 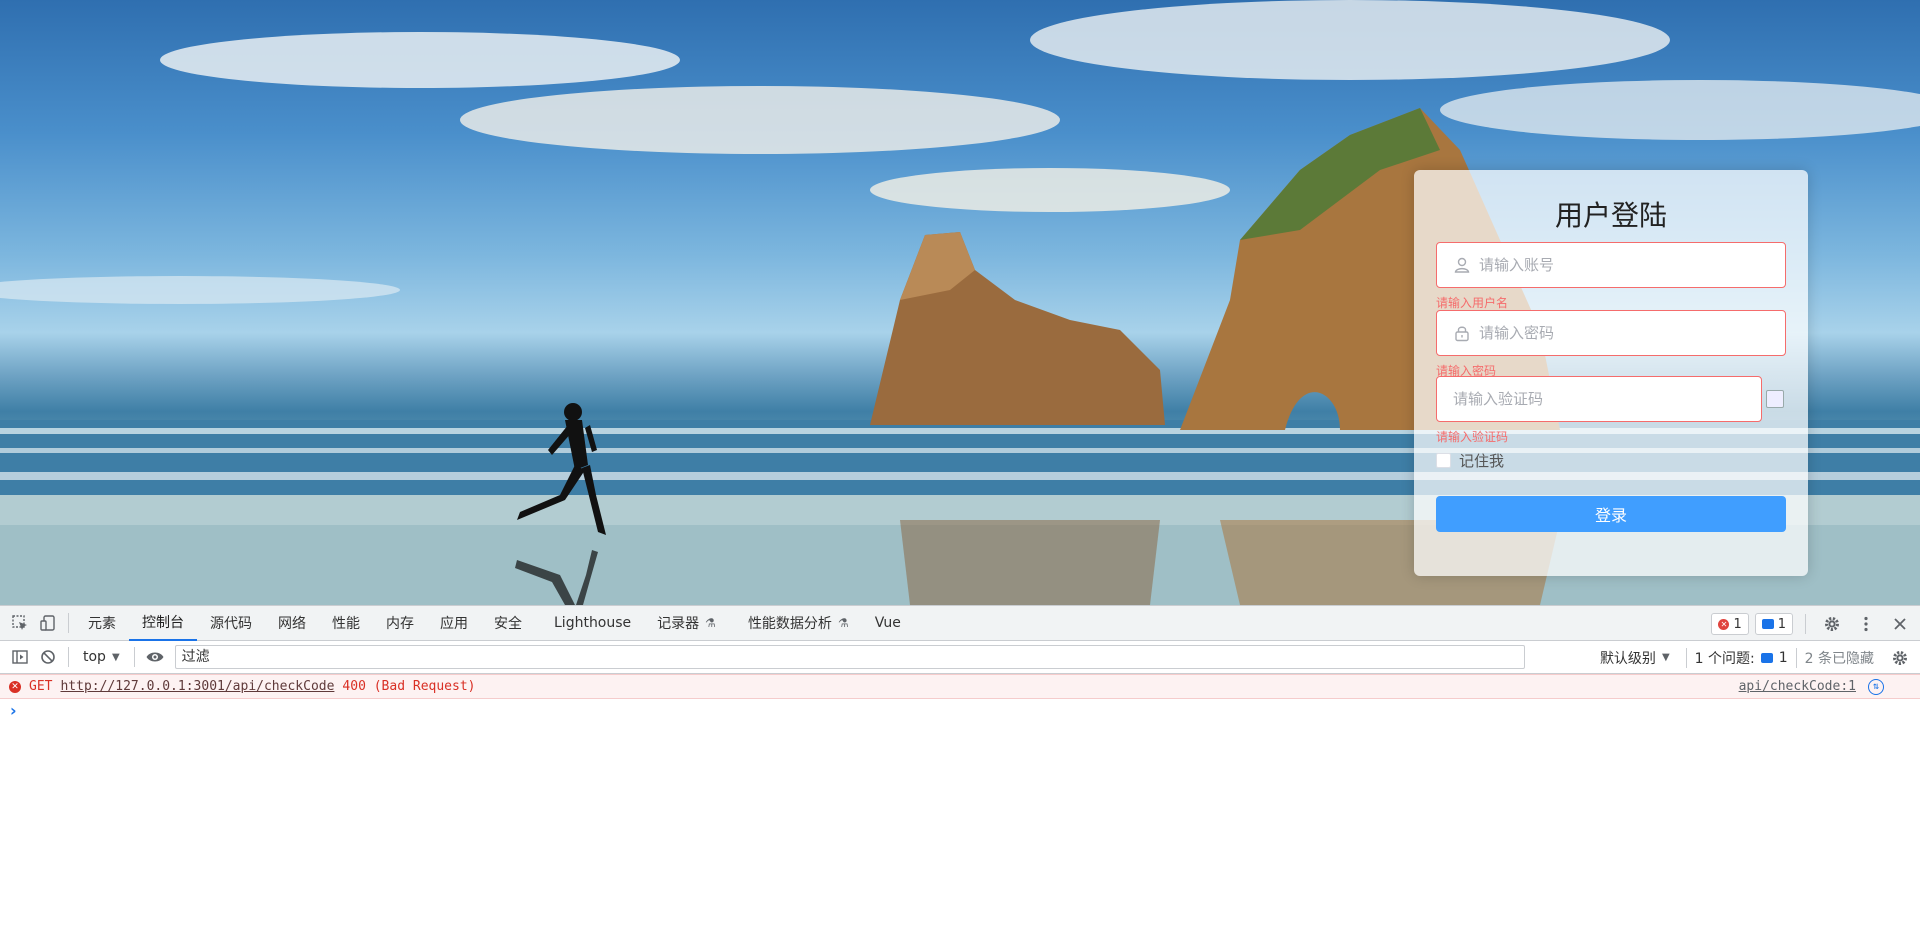 I want to click on issue-message-icon, so click(x=1766, y=657).